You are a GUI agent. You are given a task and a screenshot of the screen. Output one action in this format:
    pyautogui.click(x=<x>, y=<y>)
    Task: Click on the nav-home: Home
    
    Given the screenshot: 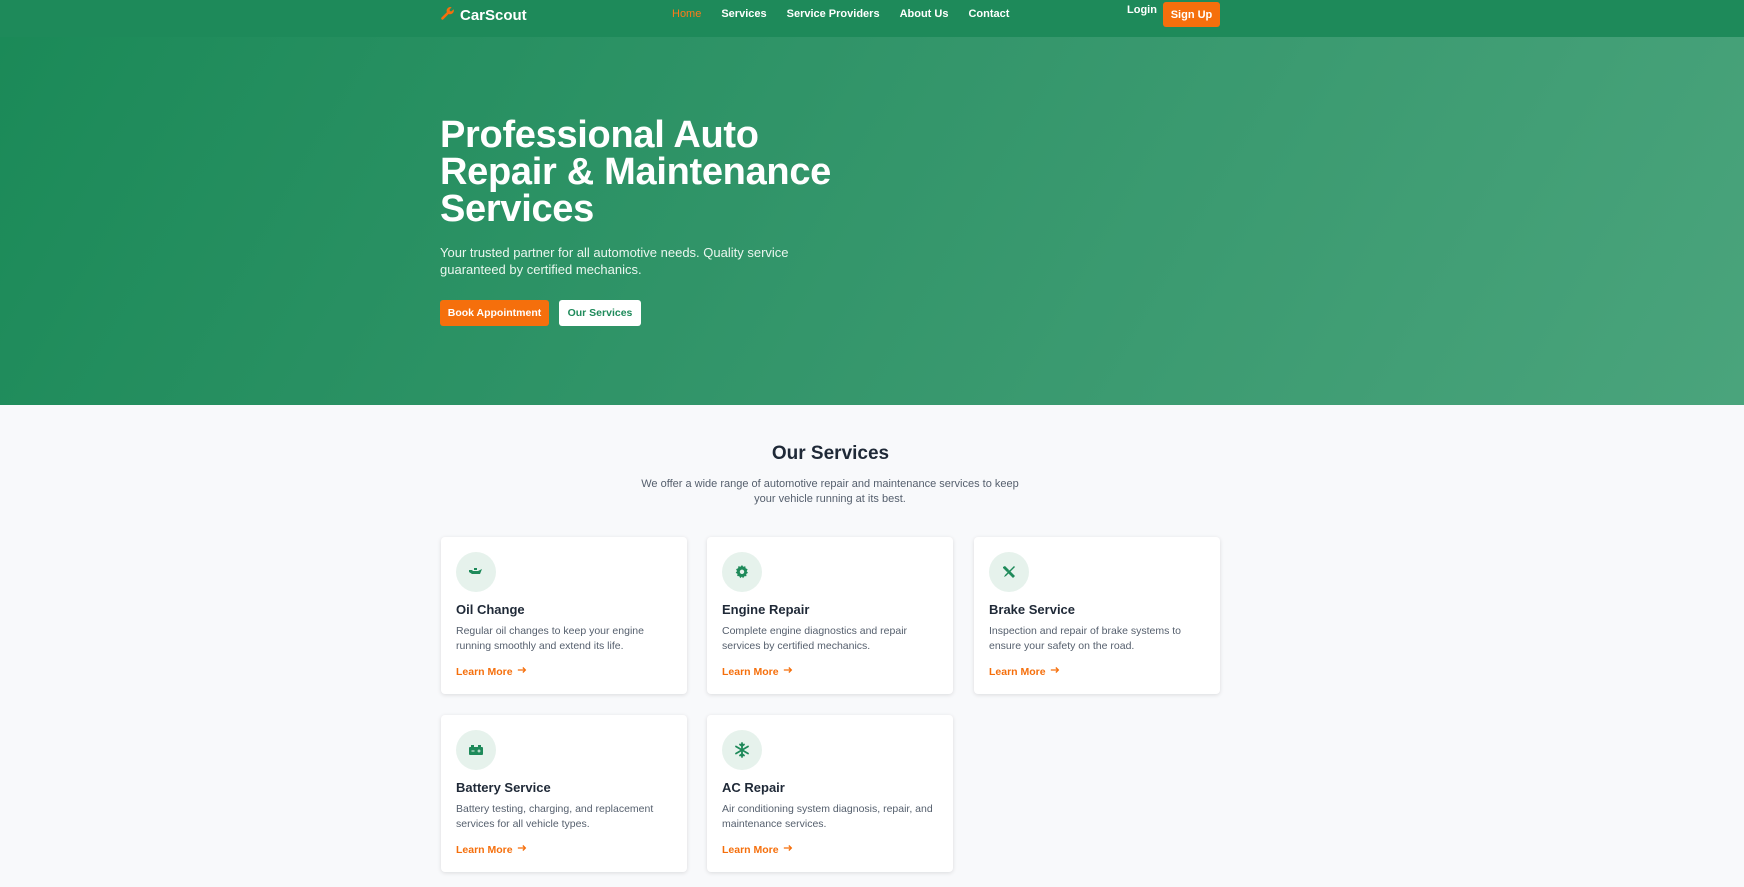 What is the action you would take?
    pyautogui.click(x=686, y=14)
    